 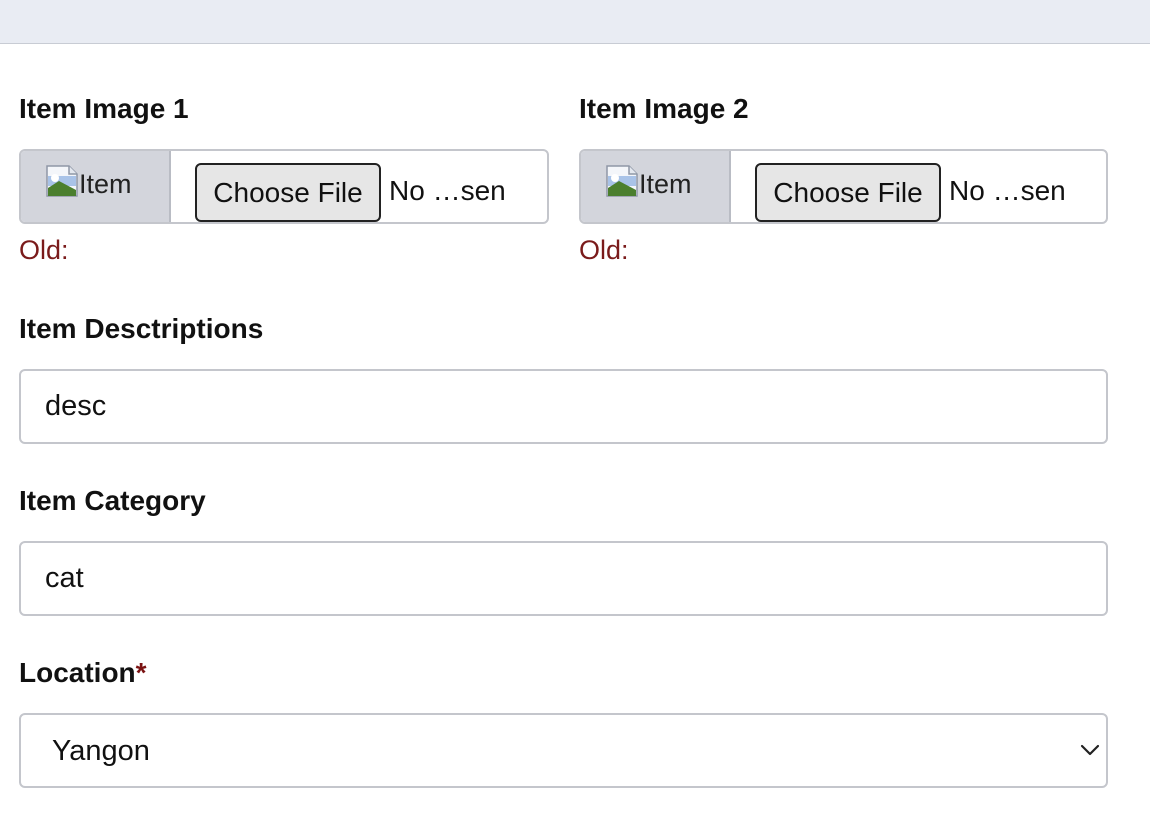 What do you see at coordinates (664, 108) in the screenshot?
I see `item-image-2-label: Item Image 2` at bounding box center [664, 108].